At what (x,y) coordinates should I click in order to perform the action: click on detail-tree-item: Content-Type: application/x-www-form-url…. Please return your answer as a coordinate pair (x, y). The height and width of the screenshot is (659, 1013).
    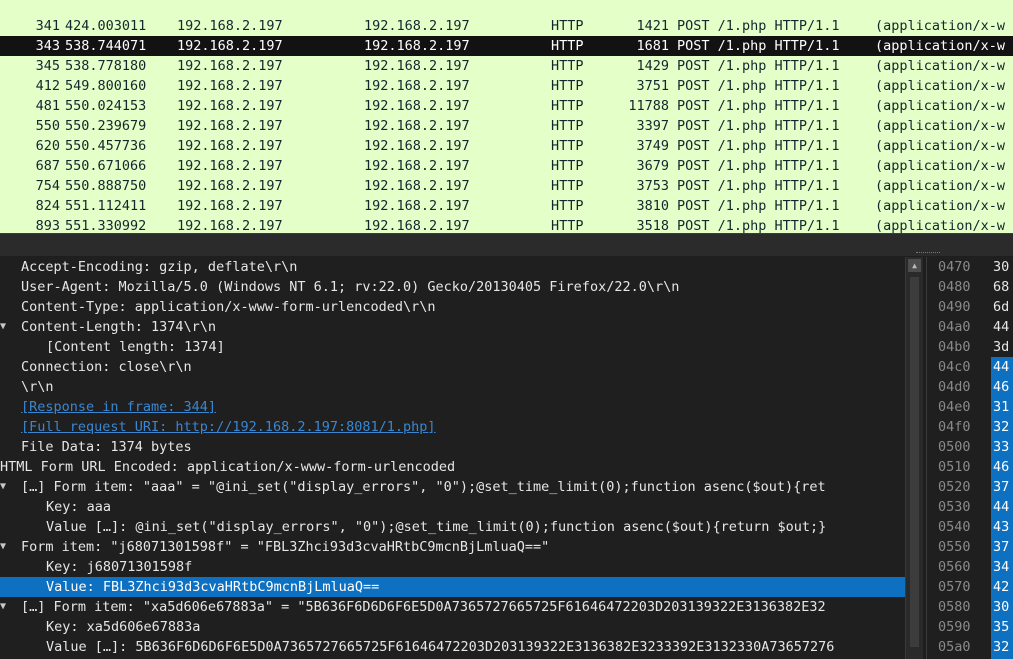
    Looking at the image, I should click on (452, 307).